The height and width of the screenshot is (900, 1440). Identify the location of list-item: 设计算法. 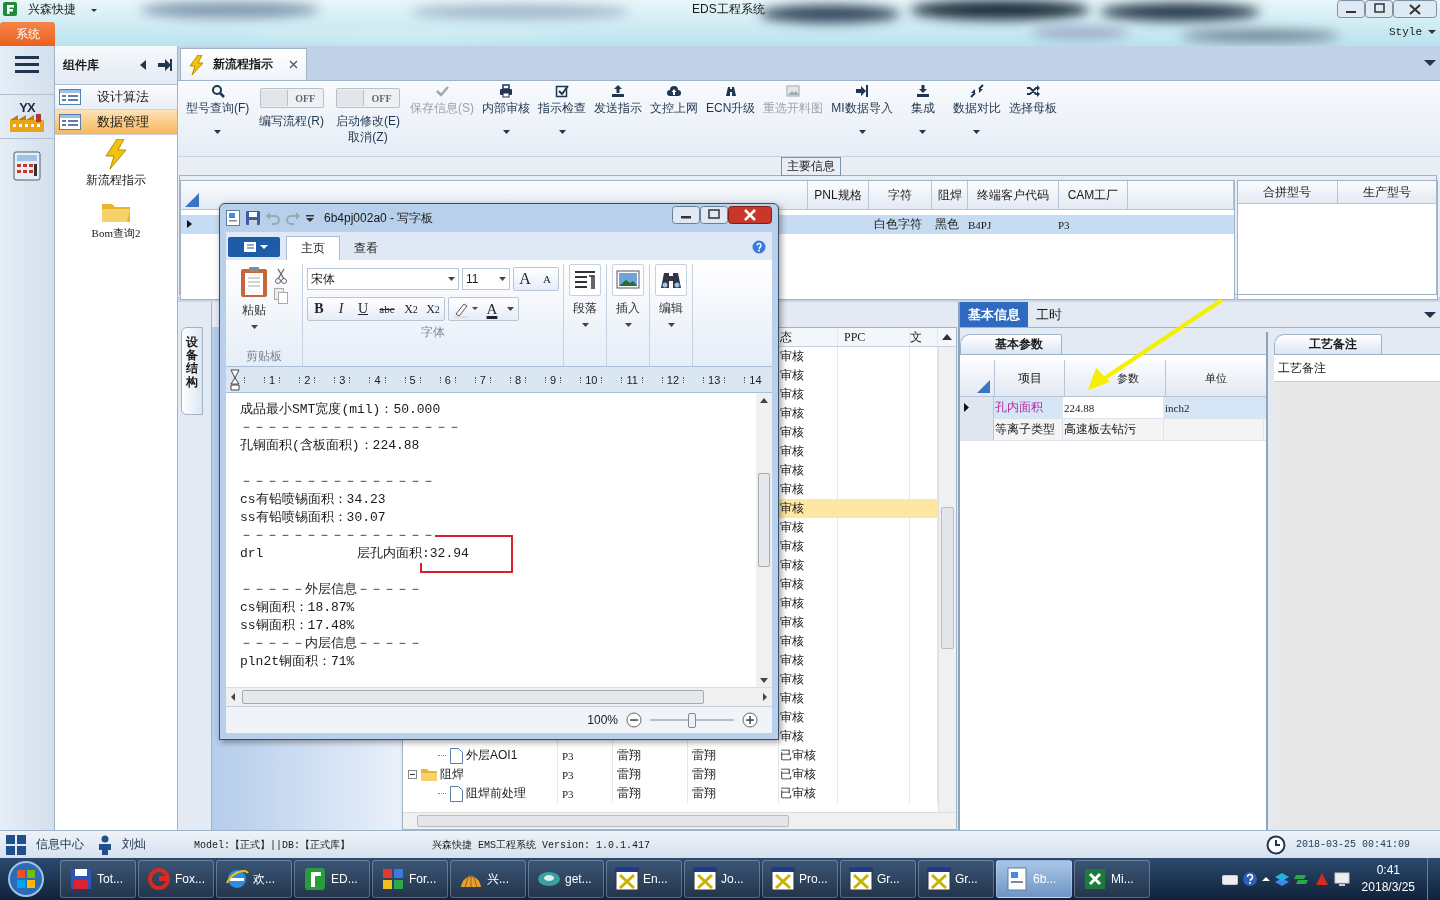
(116, 97).